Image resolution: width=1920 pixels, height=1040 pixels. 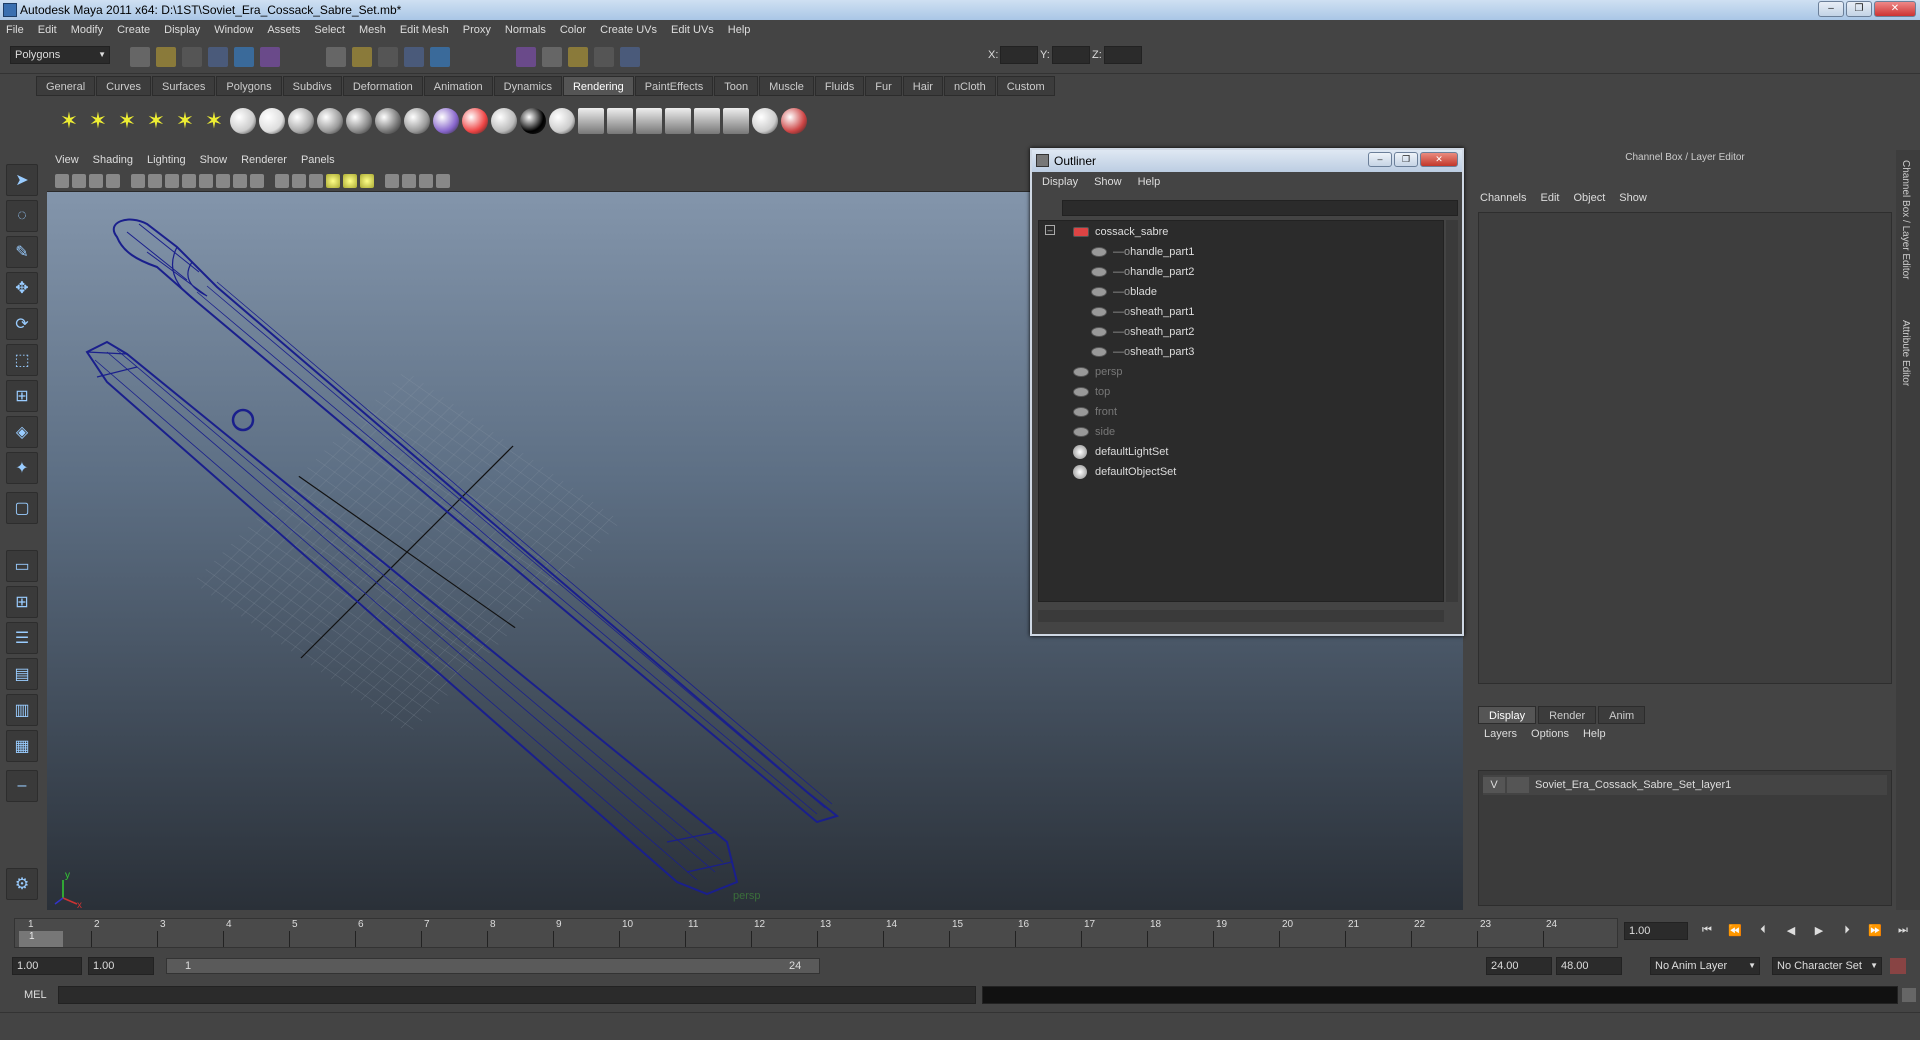 I want to click on z-field, so click(x=1123, y=55).